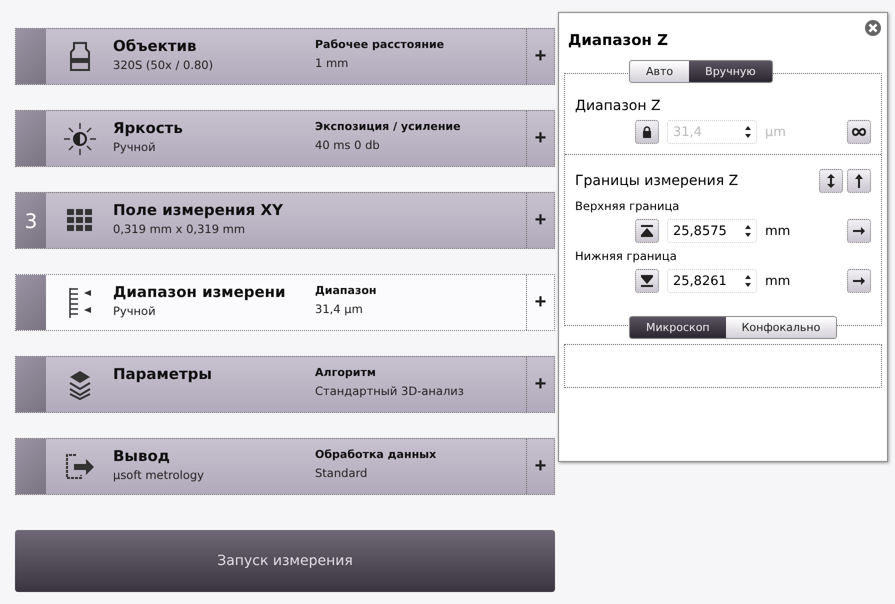 The height and width of the screenshot is (604, 895). Describe the element at coordinates (155, 46) in the screenshot. I see `step-title: Объектив` at that location.